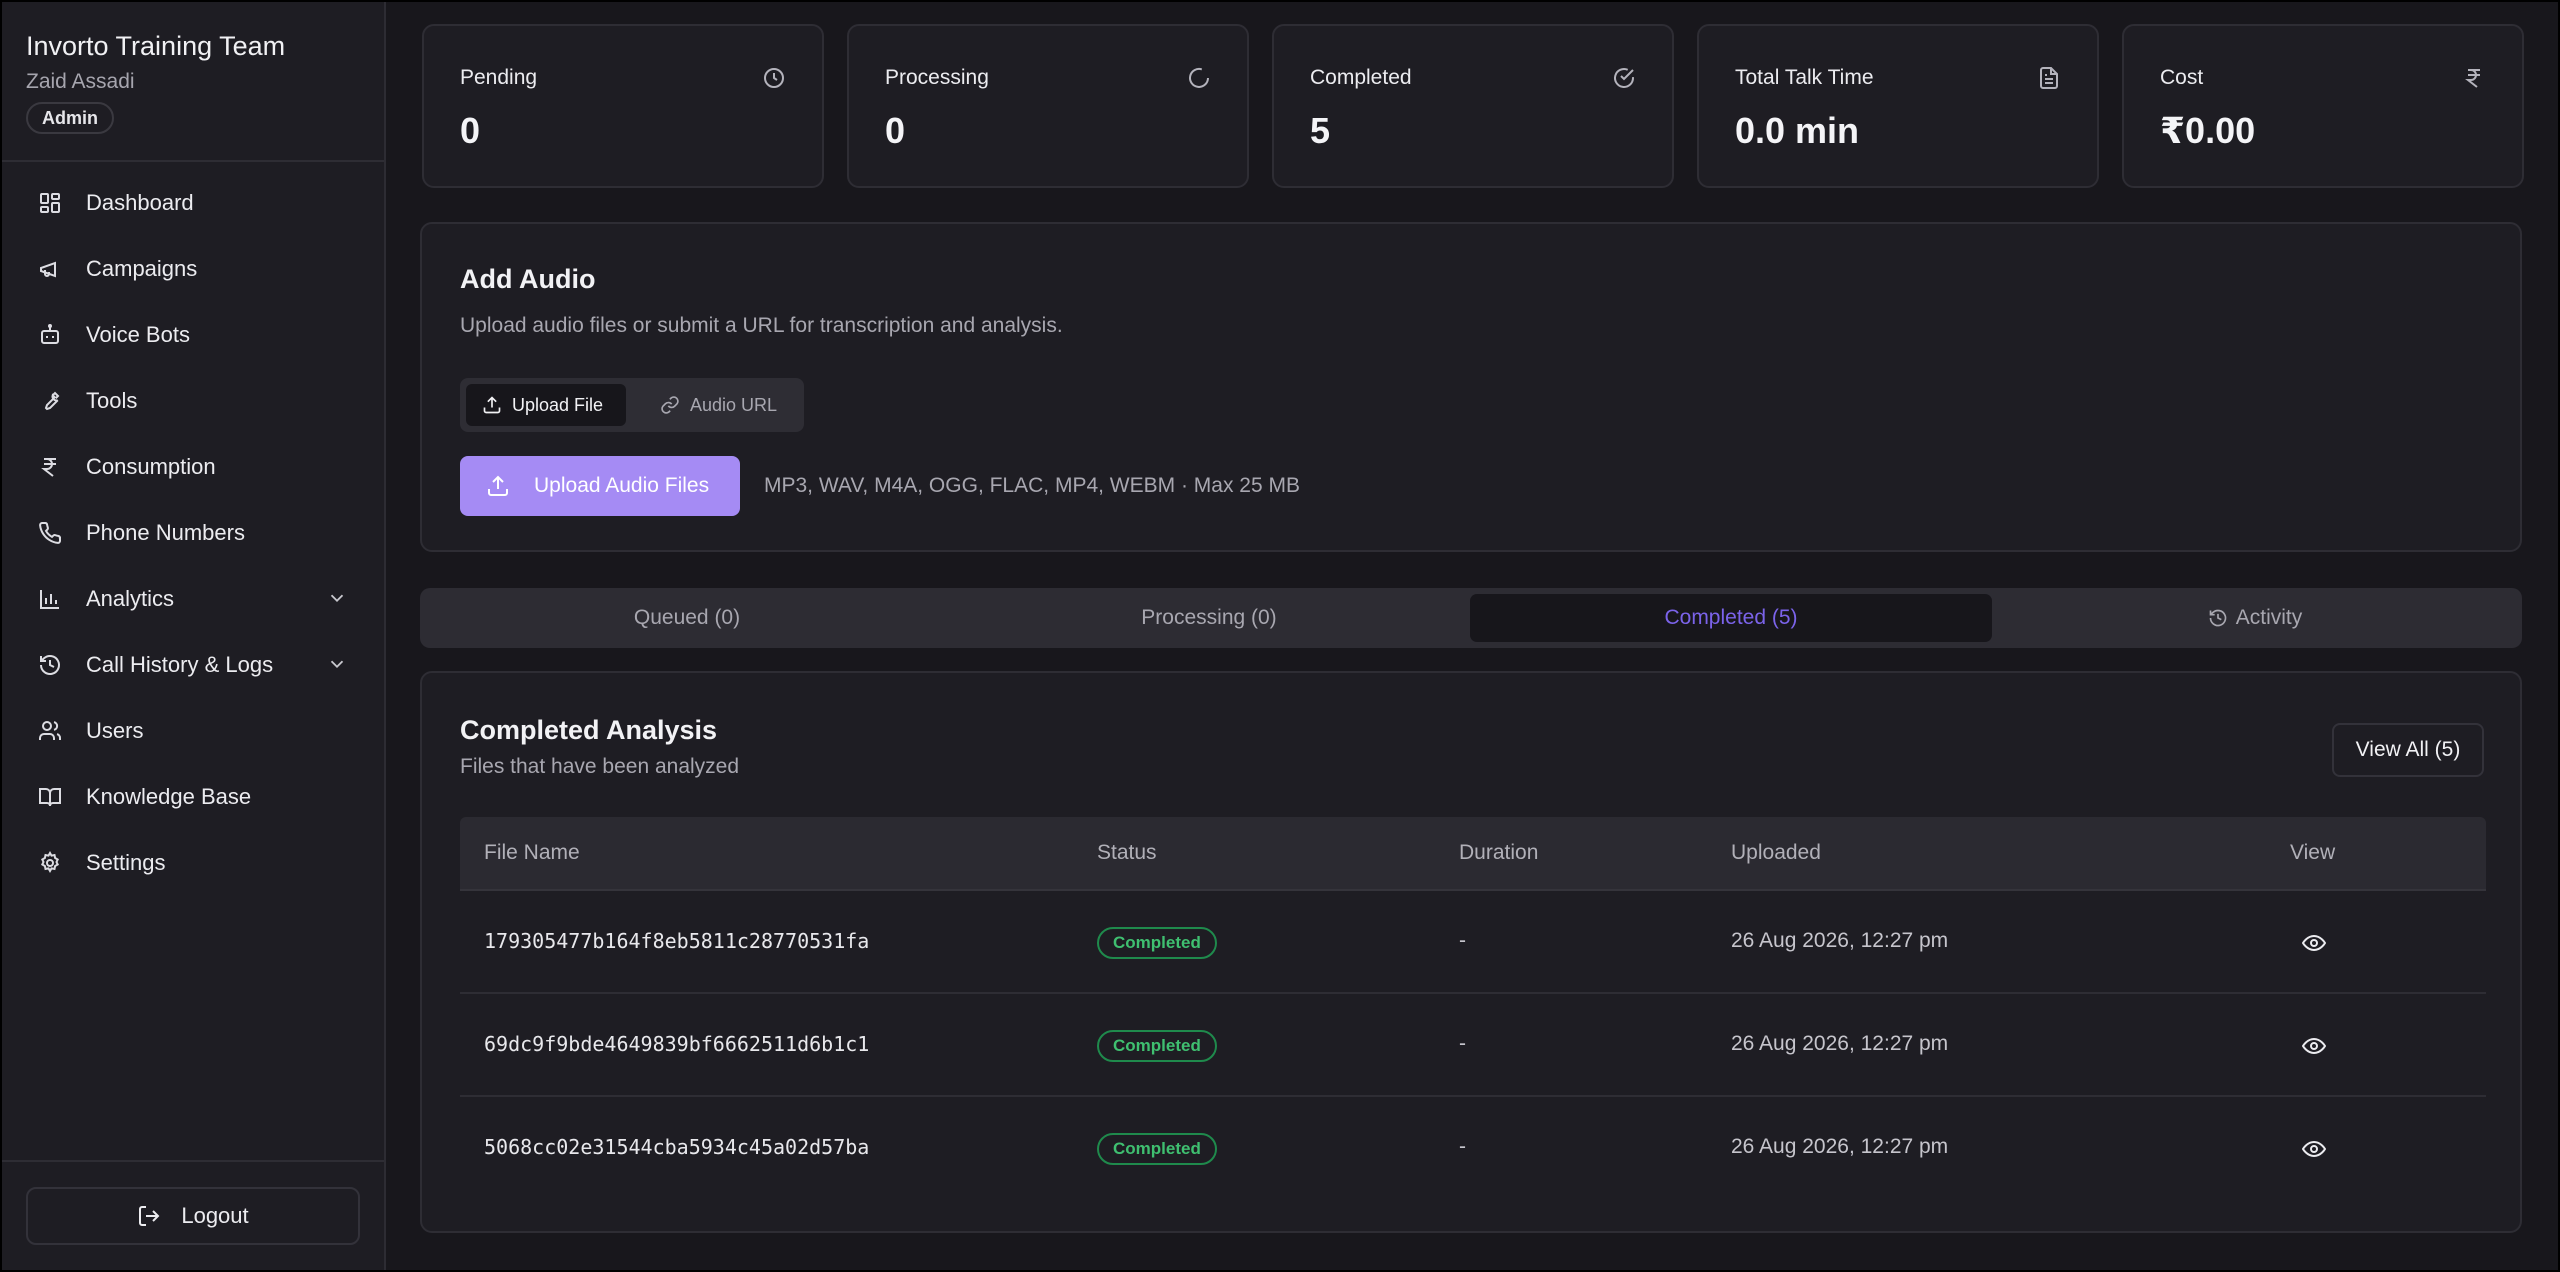  I want to click on brand-block: Invorto Training Team Zaid Assadi Admin, so click(155, 82).